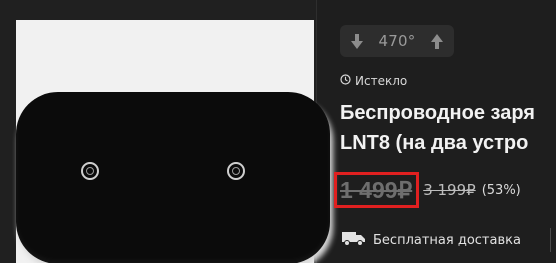 The width and height of the screenshot is (556, 263). What do you see at coordinates (354, 240) in the screenshot?
I see `truck-icon` at bounding box center [354, 240].